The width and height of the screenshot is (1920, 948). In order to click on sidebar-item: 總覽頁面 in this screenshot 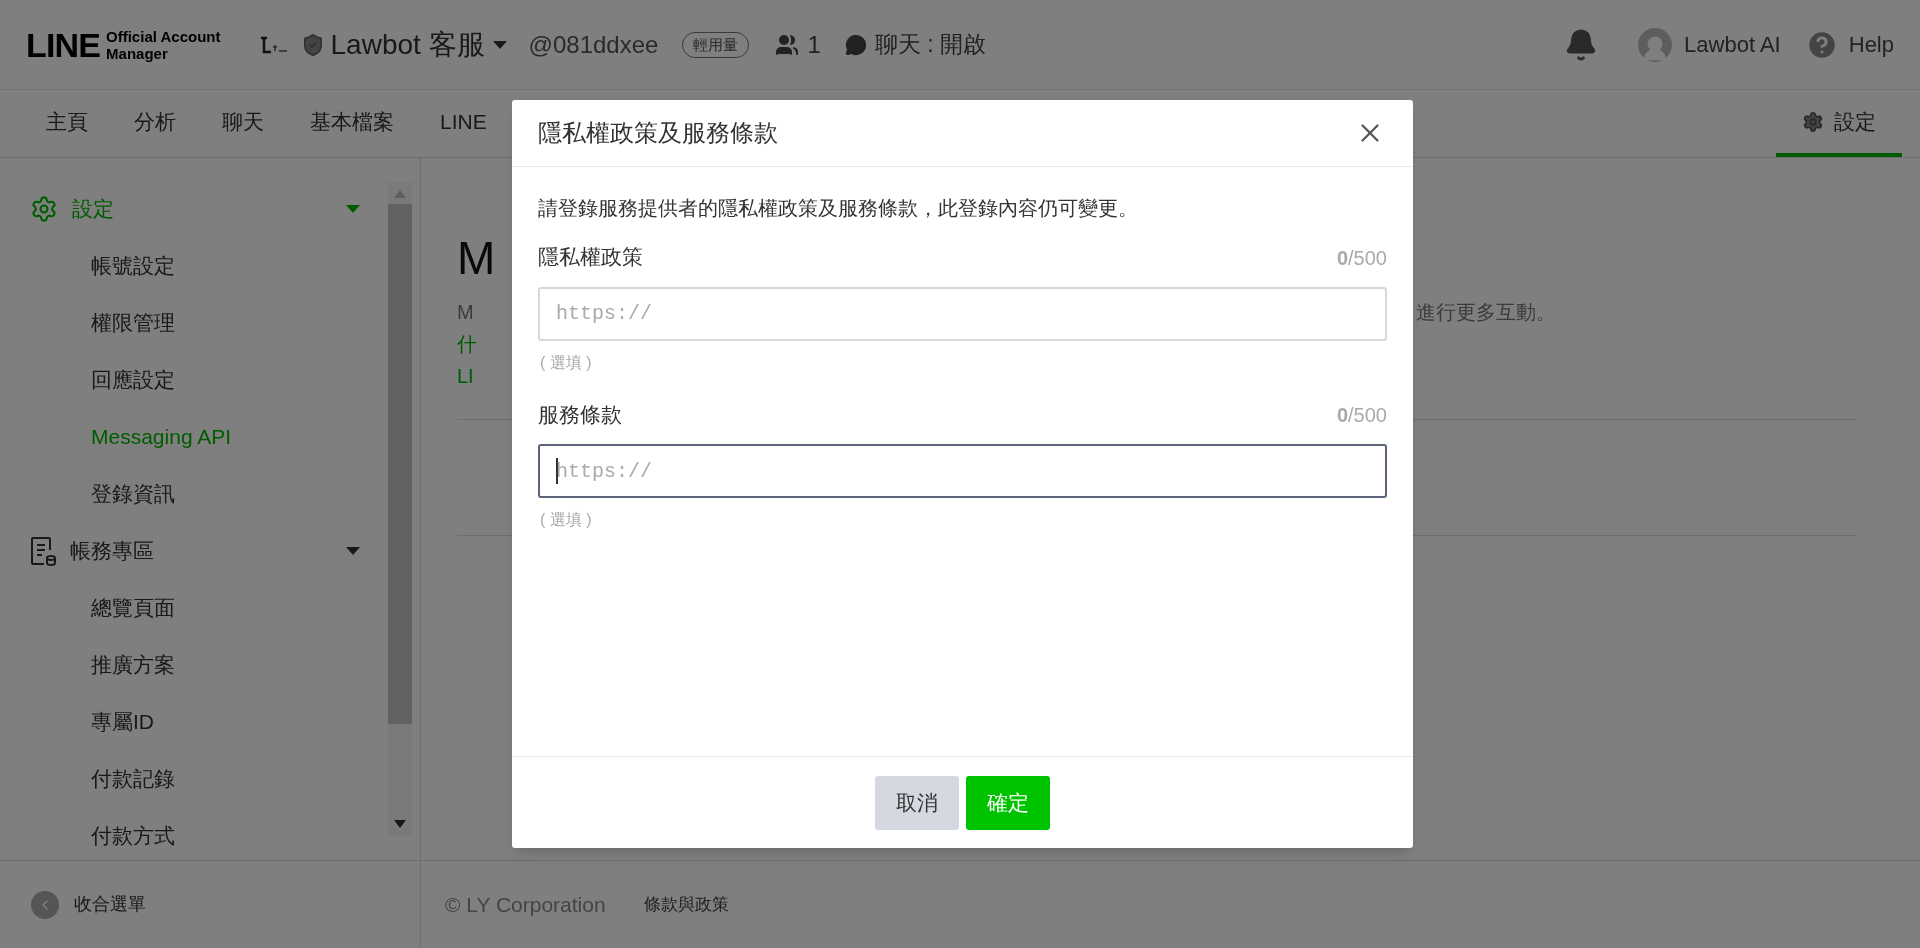, I will do `click(102, 607)`.